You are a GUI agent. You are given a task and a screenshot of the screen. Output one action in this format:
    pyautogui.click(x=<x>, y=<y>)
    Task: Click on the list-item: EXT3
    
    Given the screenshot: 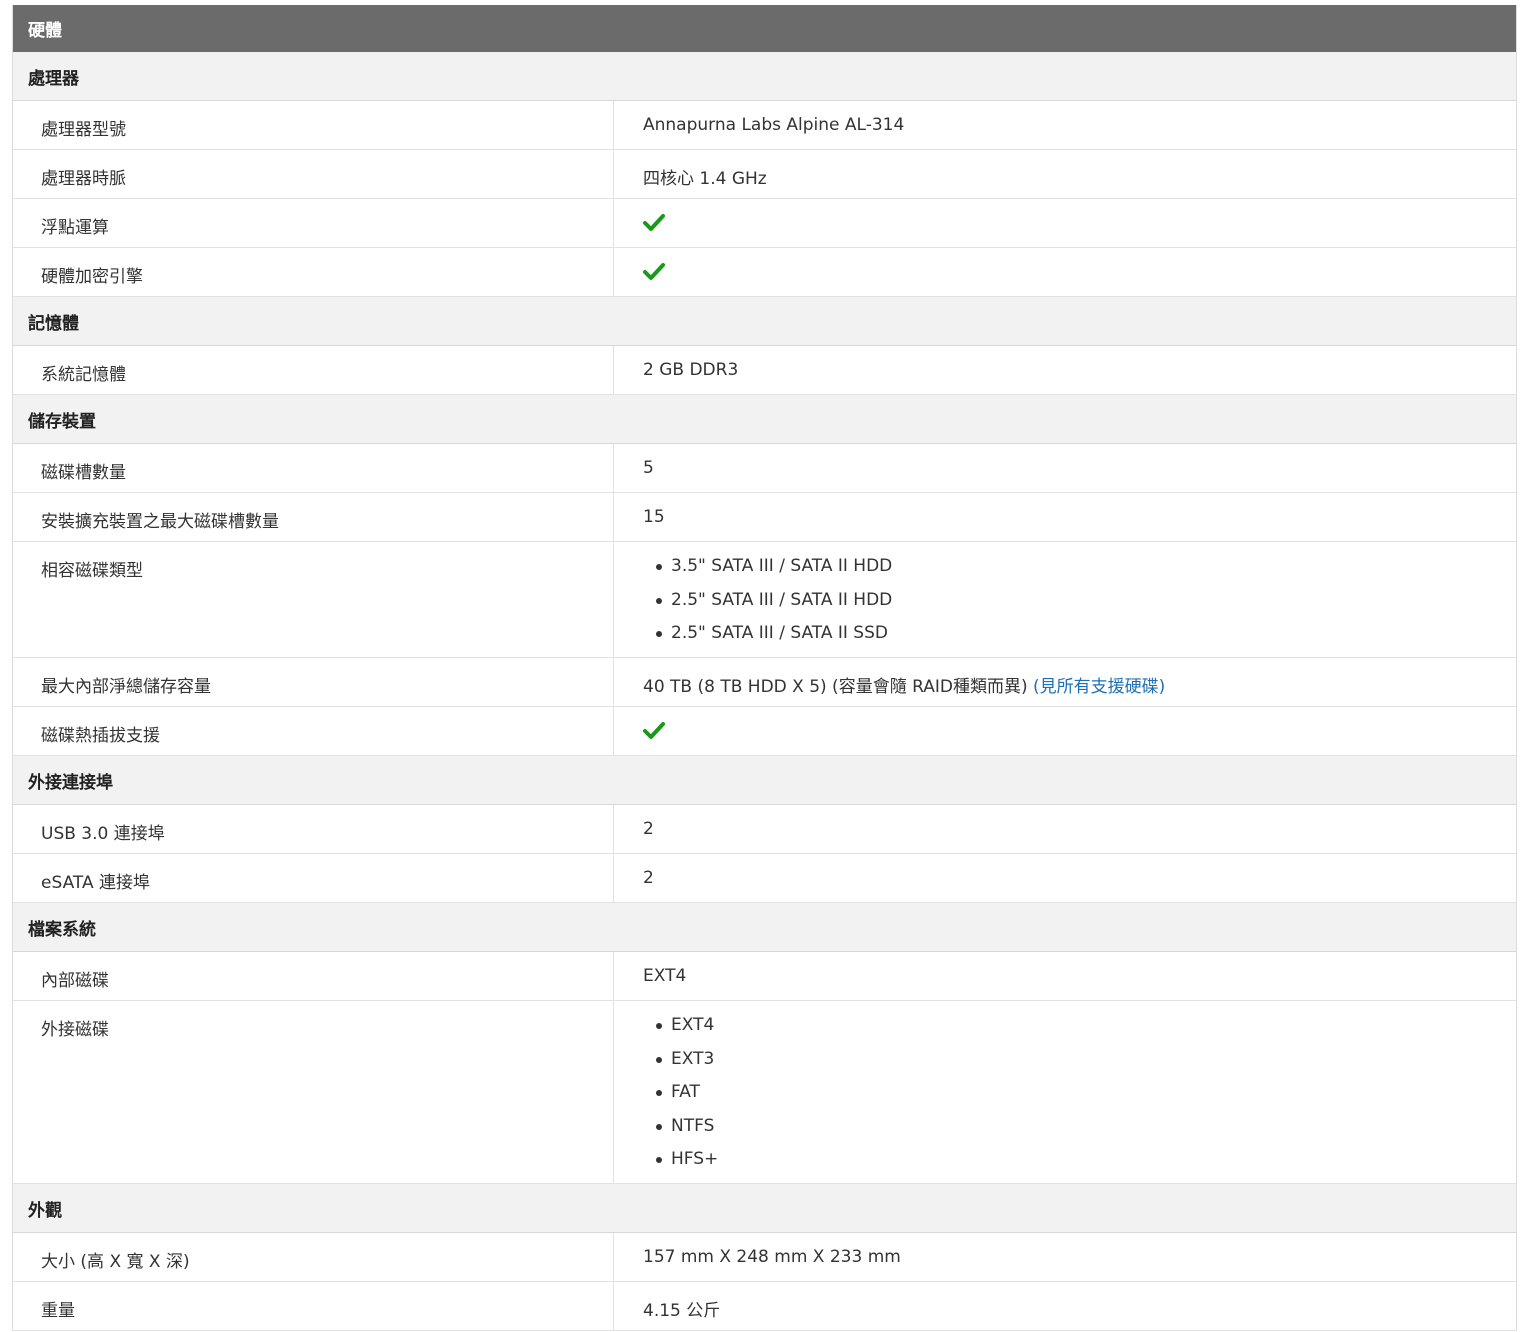 What is the action you would take?
    pyautogui.click(x=1079, y=1066)
    